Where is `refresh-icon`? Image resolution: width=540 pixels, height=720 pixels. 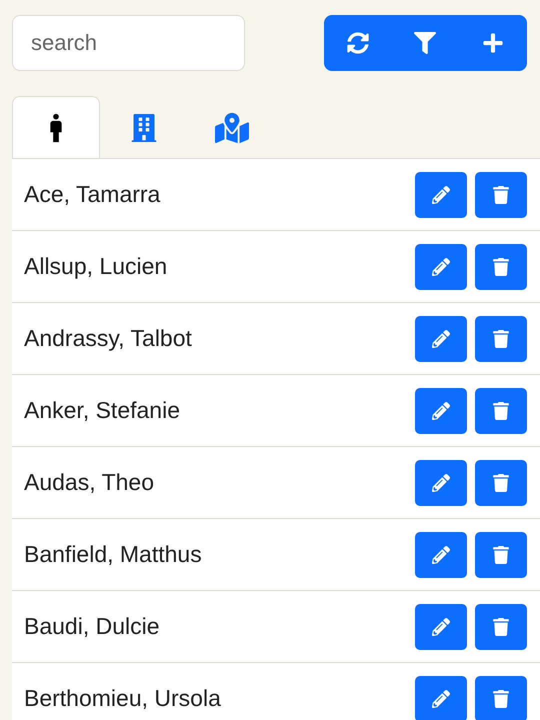
refresh-icon is located at coordinates (357, 43).